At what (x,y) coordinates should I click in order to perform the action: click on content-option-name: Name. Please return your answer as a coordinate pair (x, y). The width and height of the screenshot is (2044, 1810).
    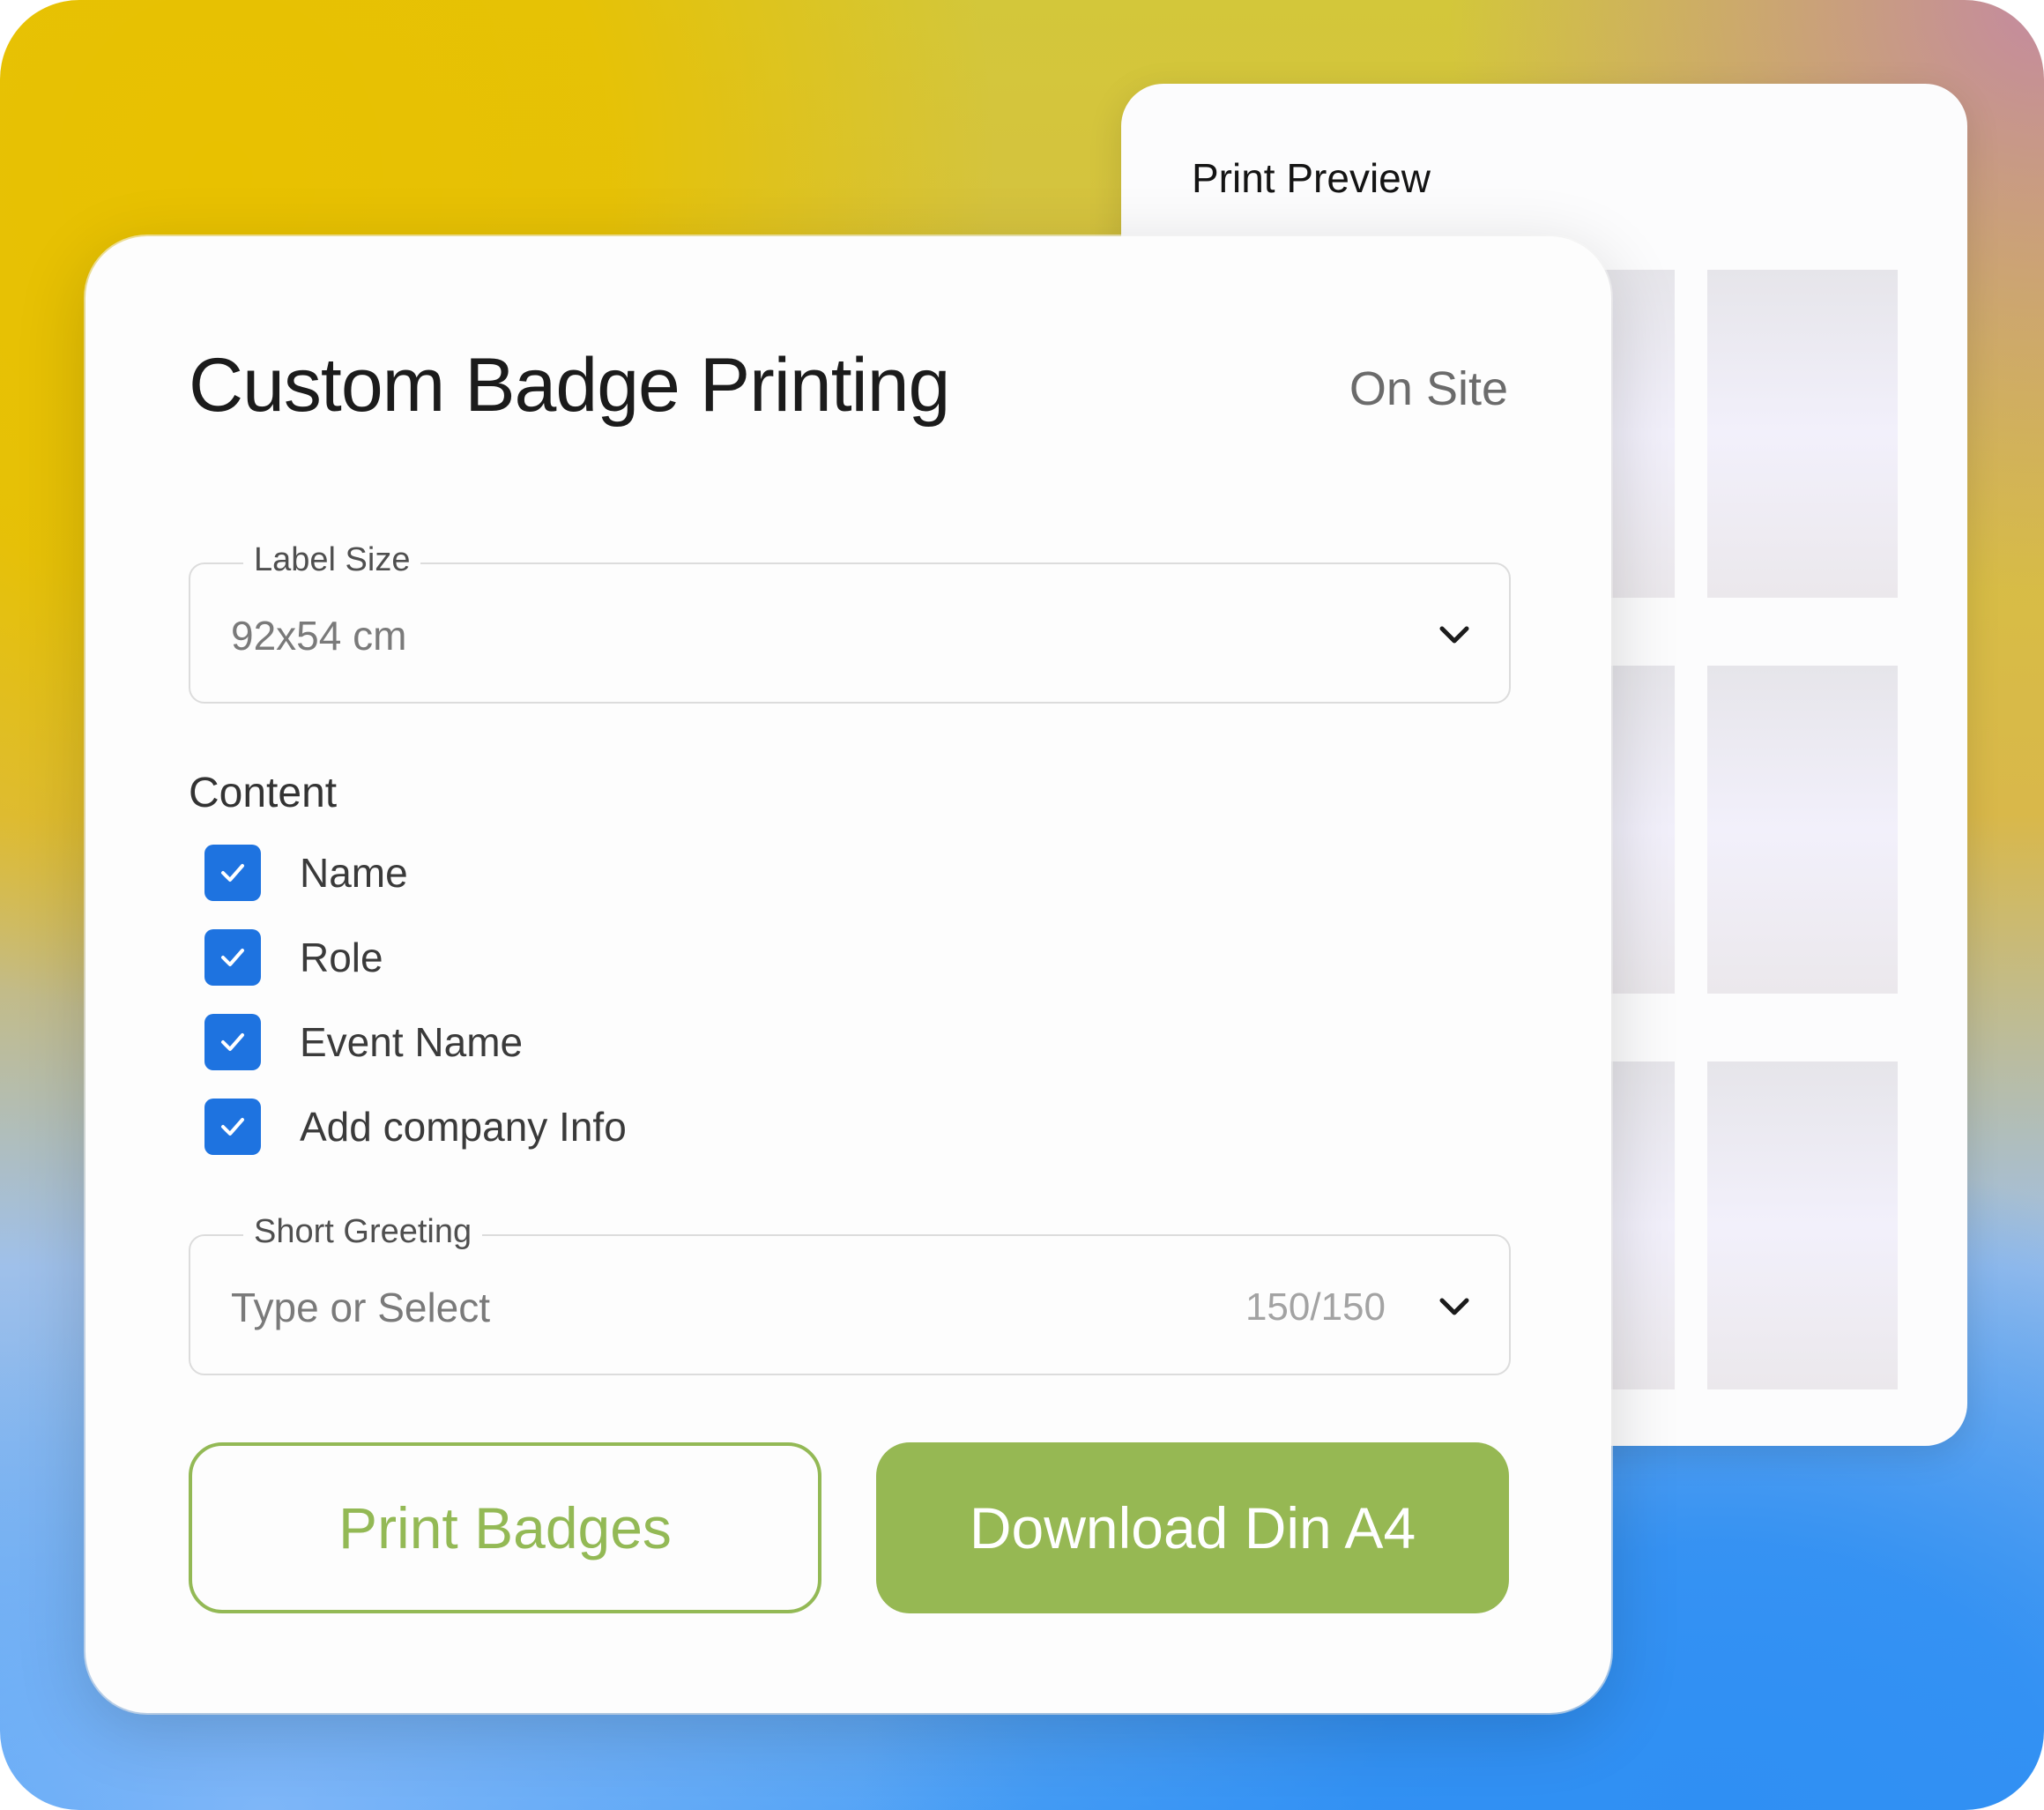
    Looking at the image, I should click on (306, 873).